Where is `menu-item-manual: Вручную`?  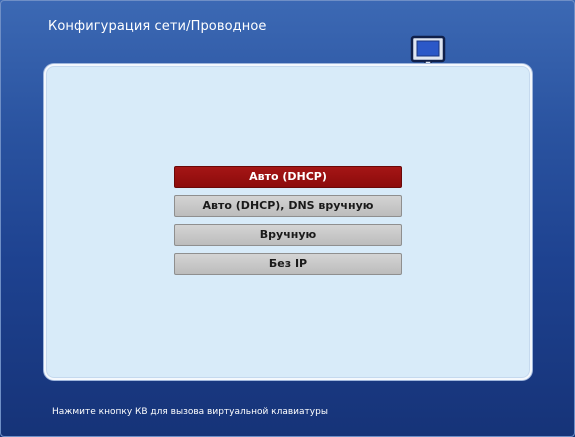
menu-item-manual: Вручную is located at coordinates (288, 235).